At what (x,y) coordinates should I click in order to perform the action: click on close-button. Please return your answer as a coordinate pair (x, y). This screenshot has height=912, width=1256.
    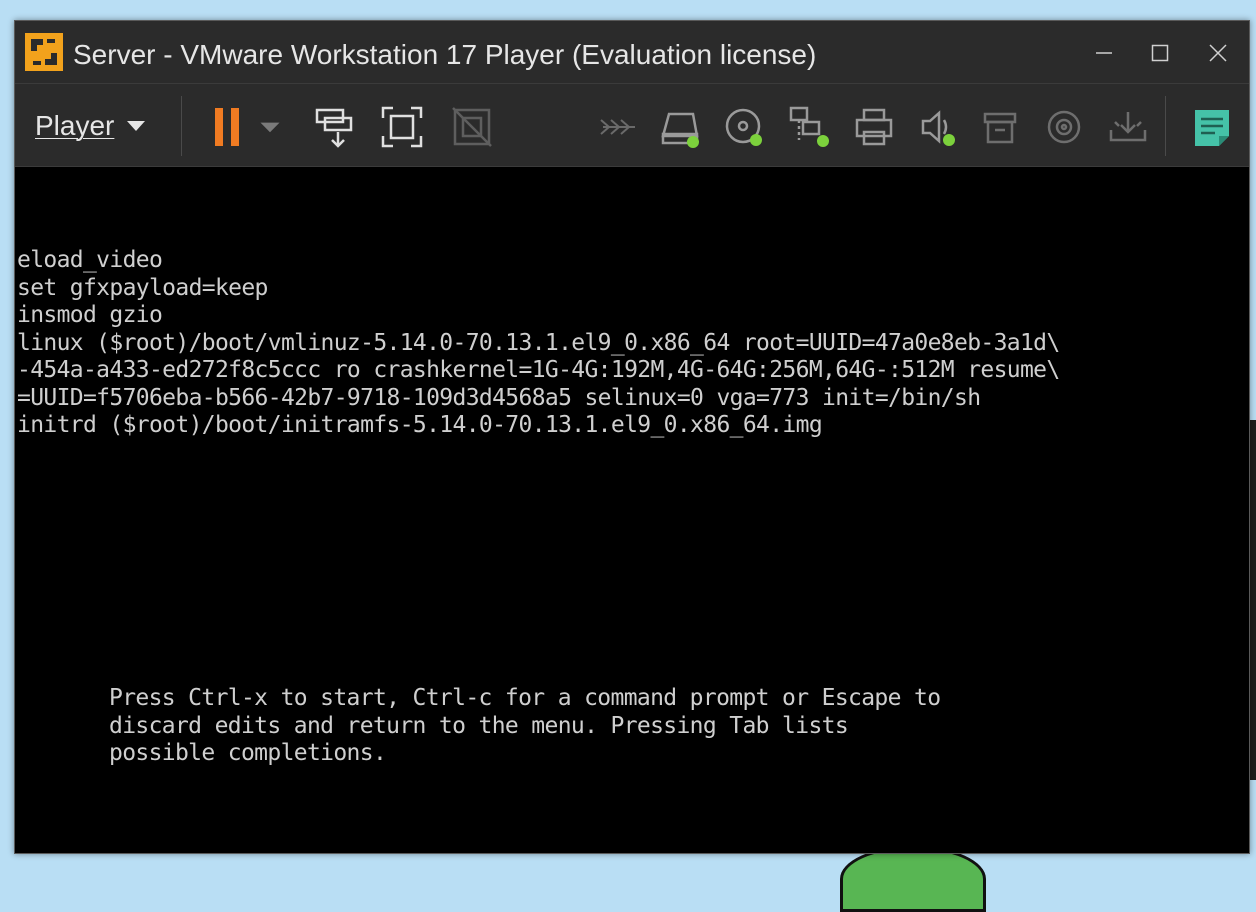
    Looking at the image, I should click on (1218, 53).